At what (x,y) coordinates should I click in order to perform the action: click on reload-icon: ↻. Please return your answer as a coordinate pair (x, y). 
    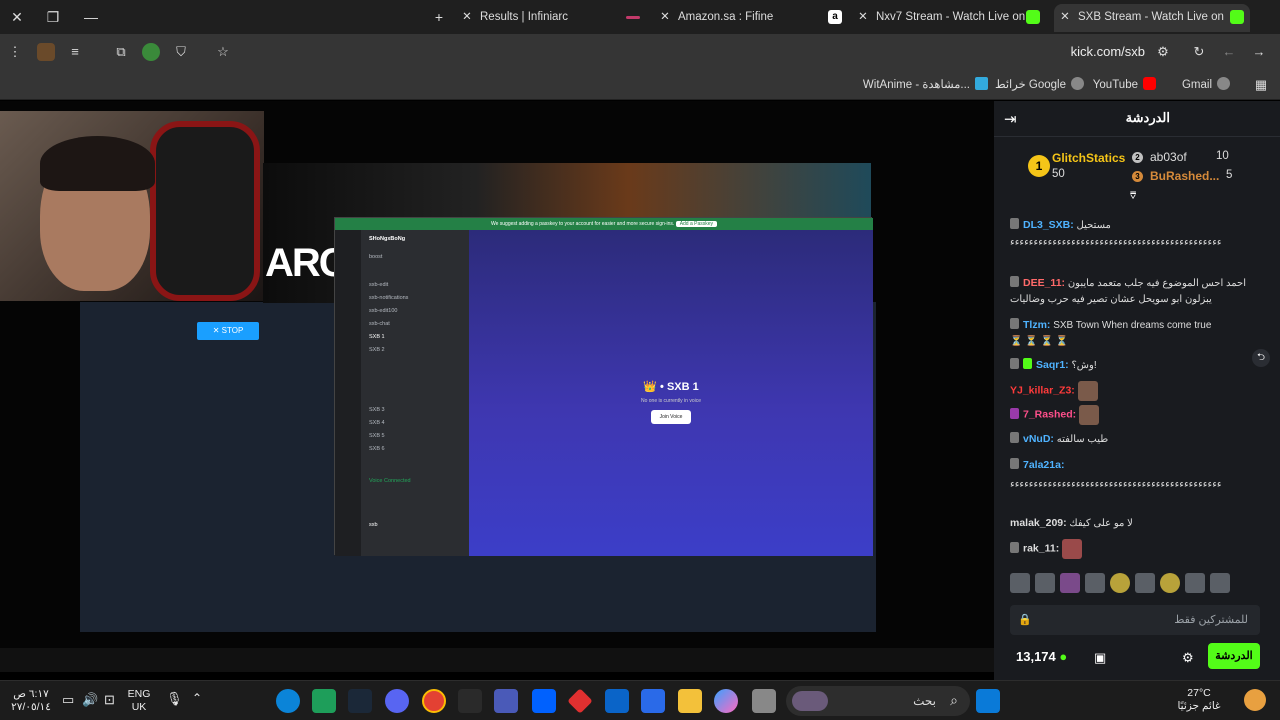
    Looking at the image, I should click on (1199, 52).